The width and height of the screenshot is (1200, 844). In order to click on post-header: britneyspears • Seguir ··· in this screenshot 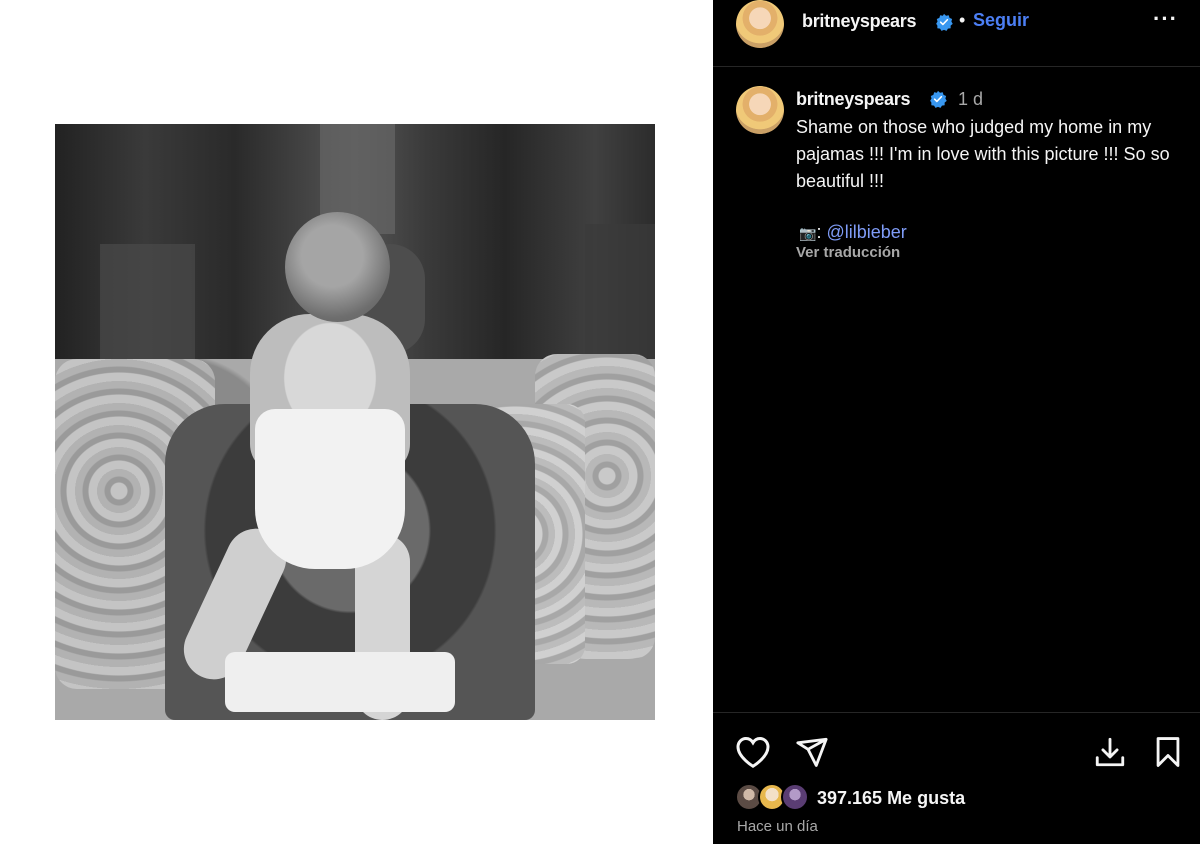, I will do `click(956, 33)`.